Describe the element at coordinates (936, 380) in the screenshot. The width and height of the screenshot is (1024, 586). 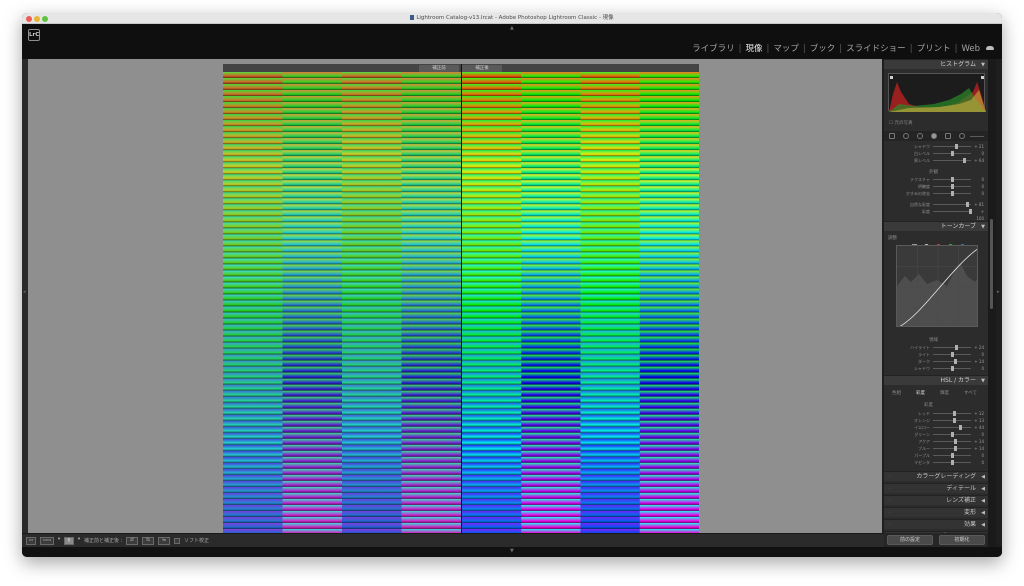
I see `hsl-header: HSL / カラー ▼` at that location.